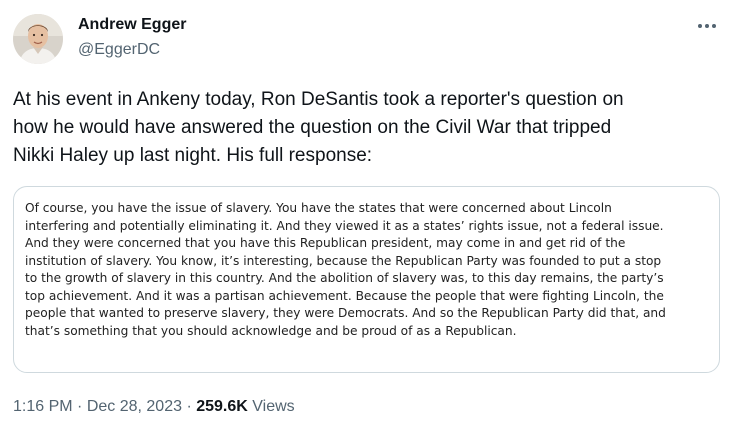 This screenshot has width=737, height=428. Describe the element at coordinates (132, 25) in the screenshot. I see `author-name: Andrew Egger` at that location.